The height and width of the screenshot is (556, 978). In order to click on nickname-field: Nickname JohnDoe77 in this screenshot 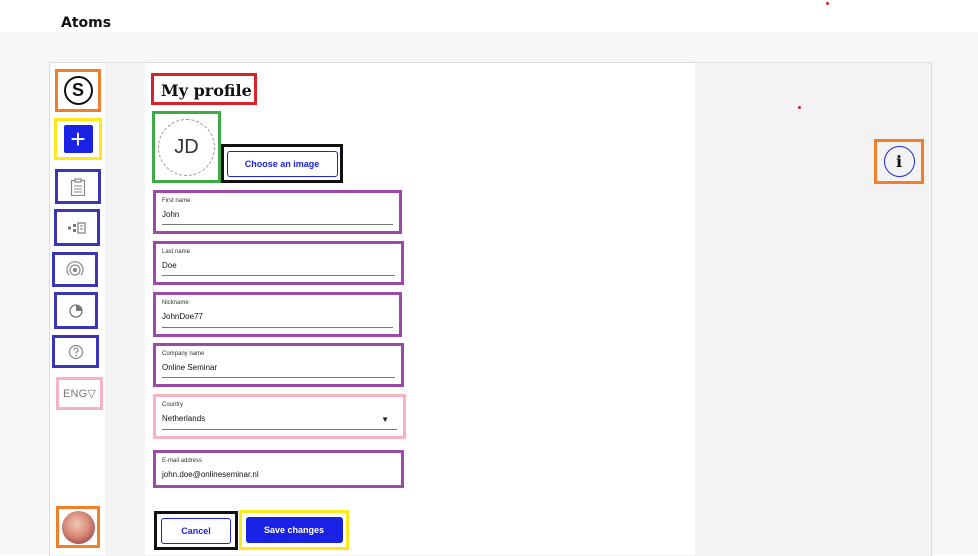, I will do `click(277, 314)`.